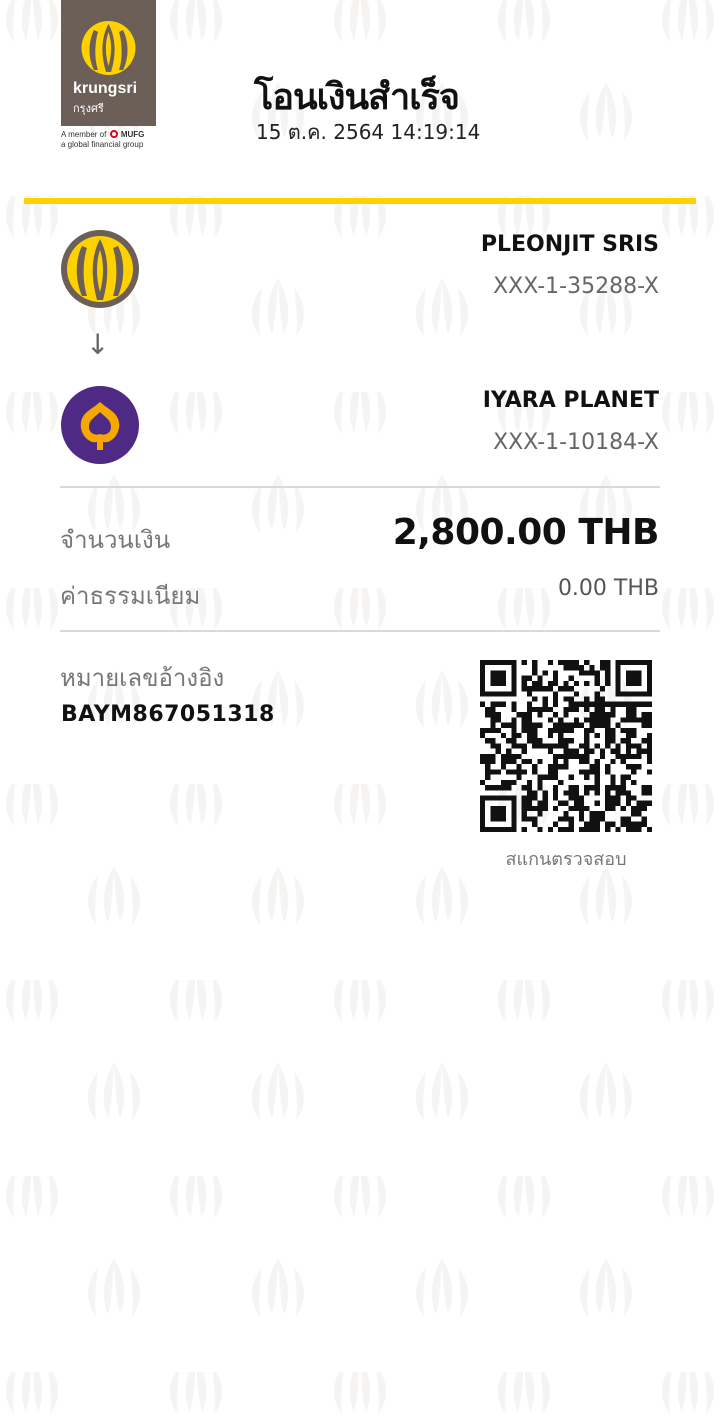 The image size is (720, 1424). What do you see at coordinates (576, 442) in the screenshot?
I see `receiver-account: XXX-1-10184-X` at bounding box center [576, 442].